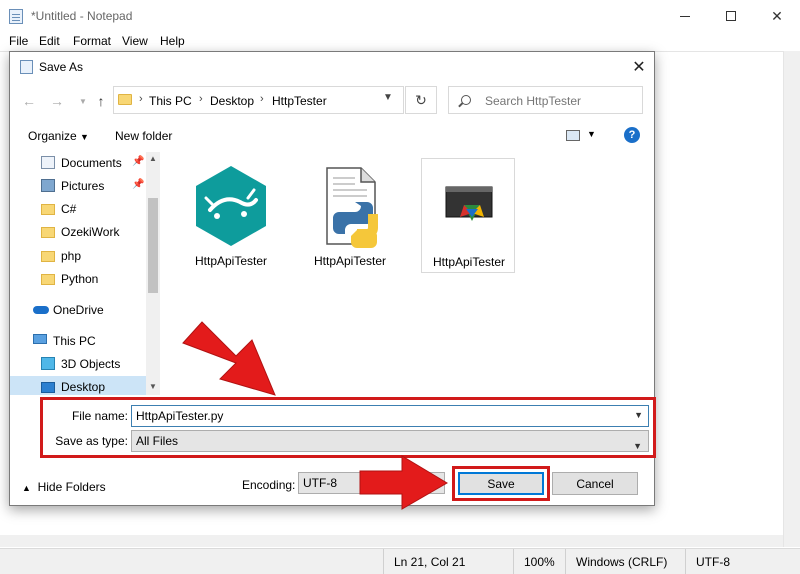 The image size is (800, 574). What do you see at coordinates (57, 101) in the screenshot?
I see `forward-button: →` at bounding box center [57, 101].